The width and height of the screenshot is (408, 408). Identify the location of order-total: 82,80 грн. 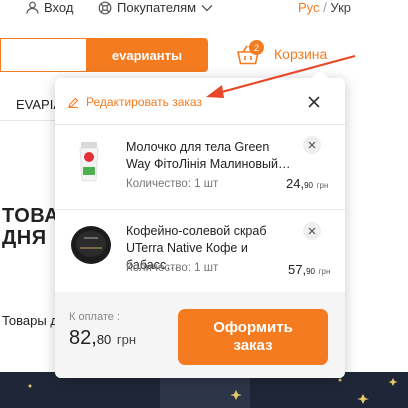
(102, 338).